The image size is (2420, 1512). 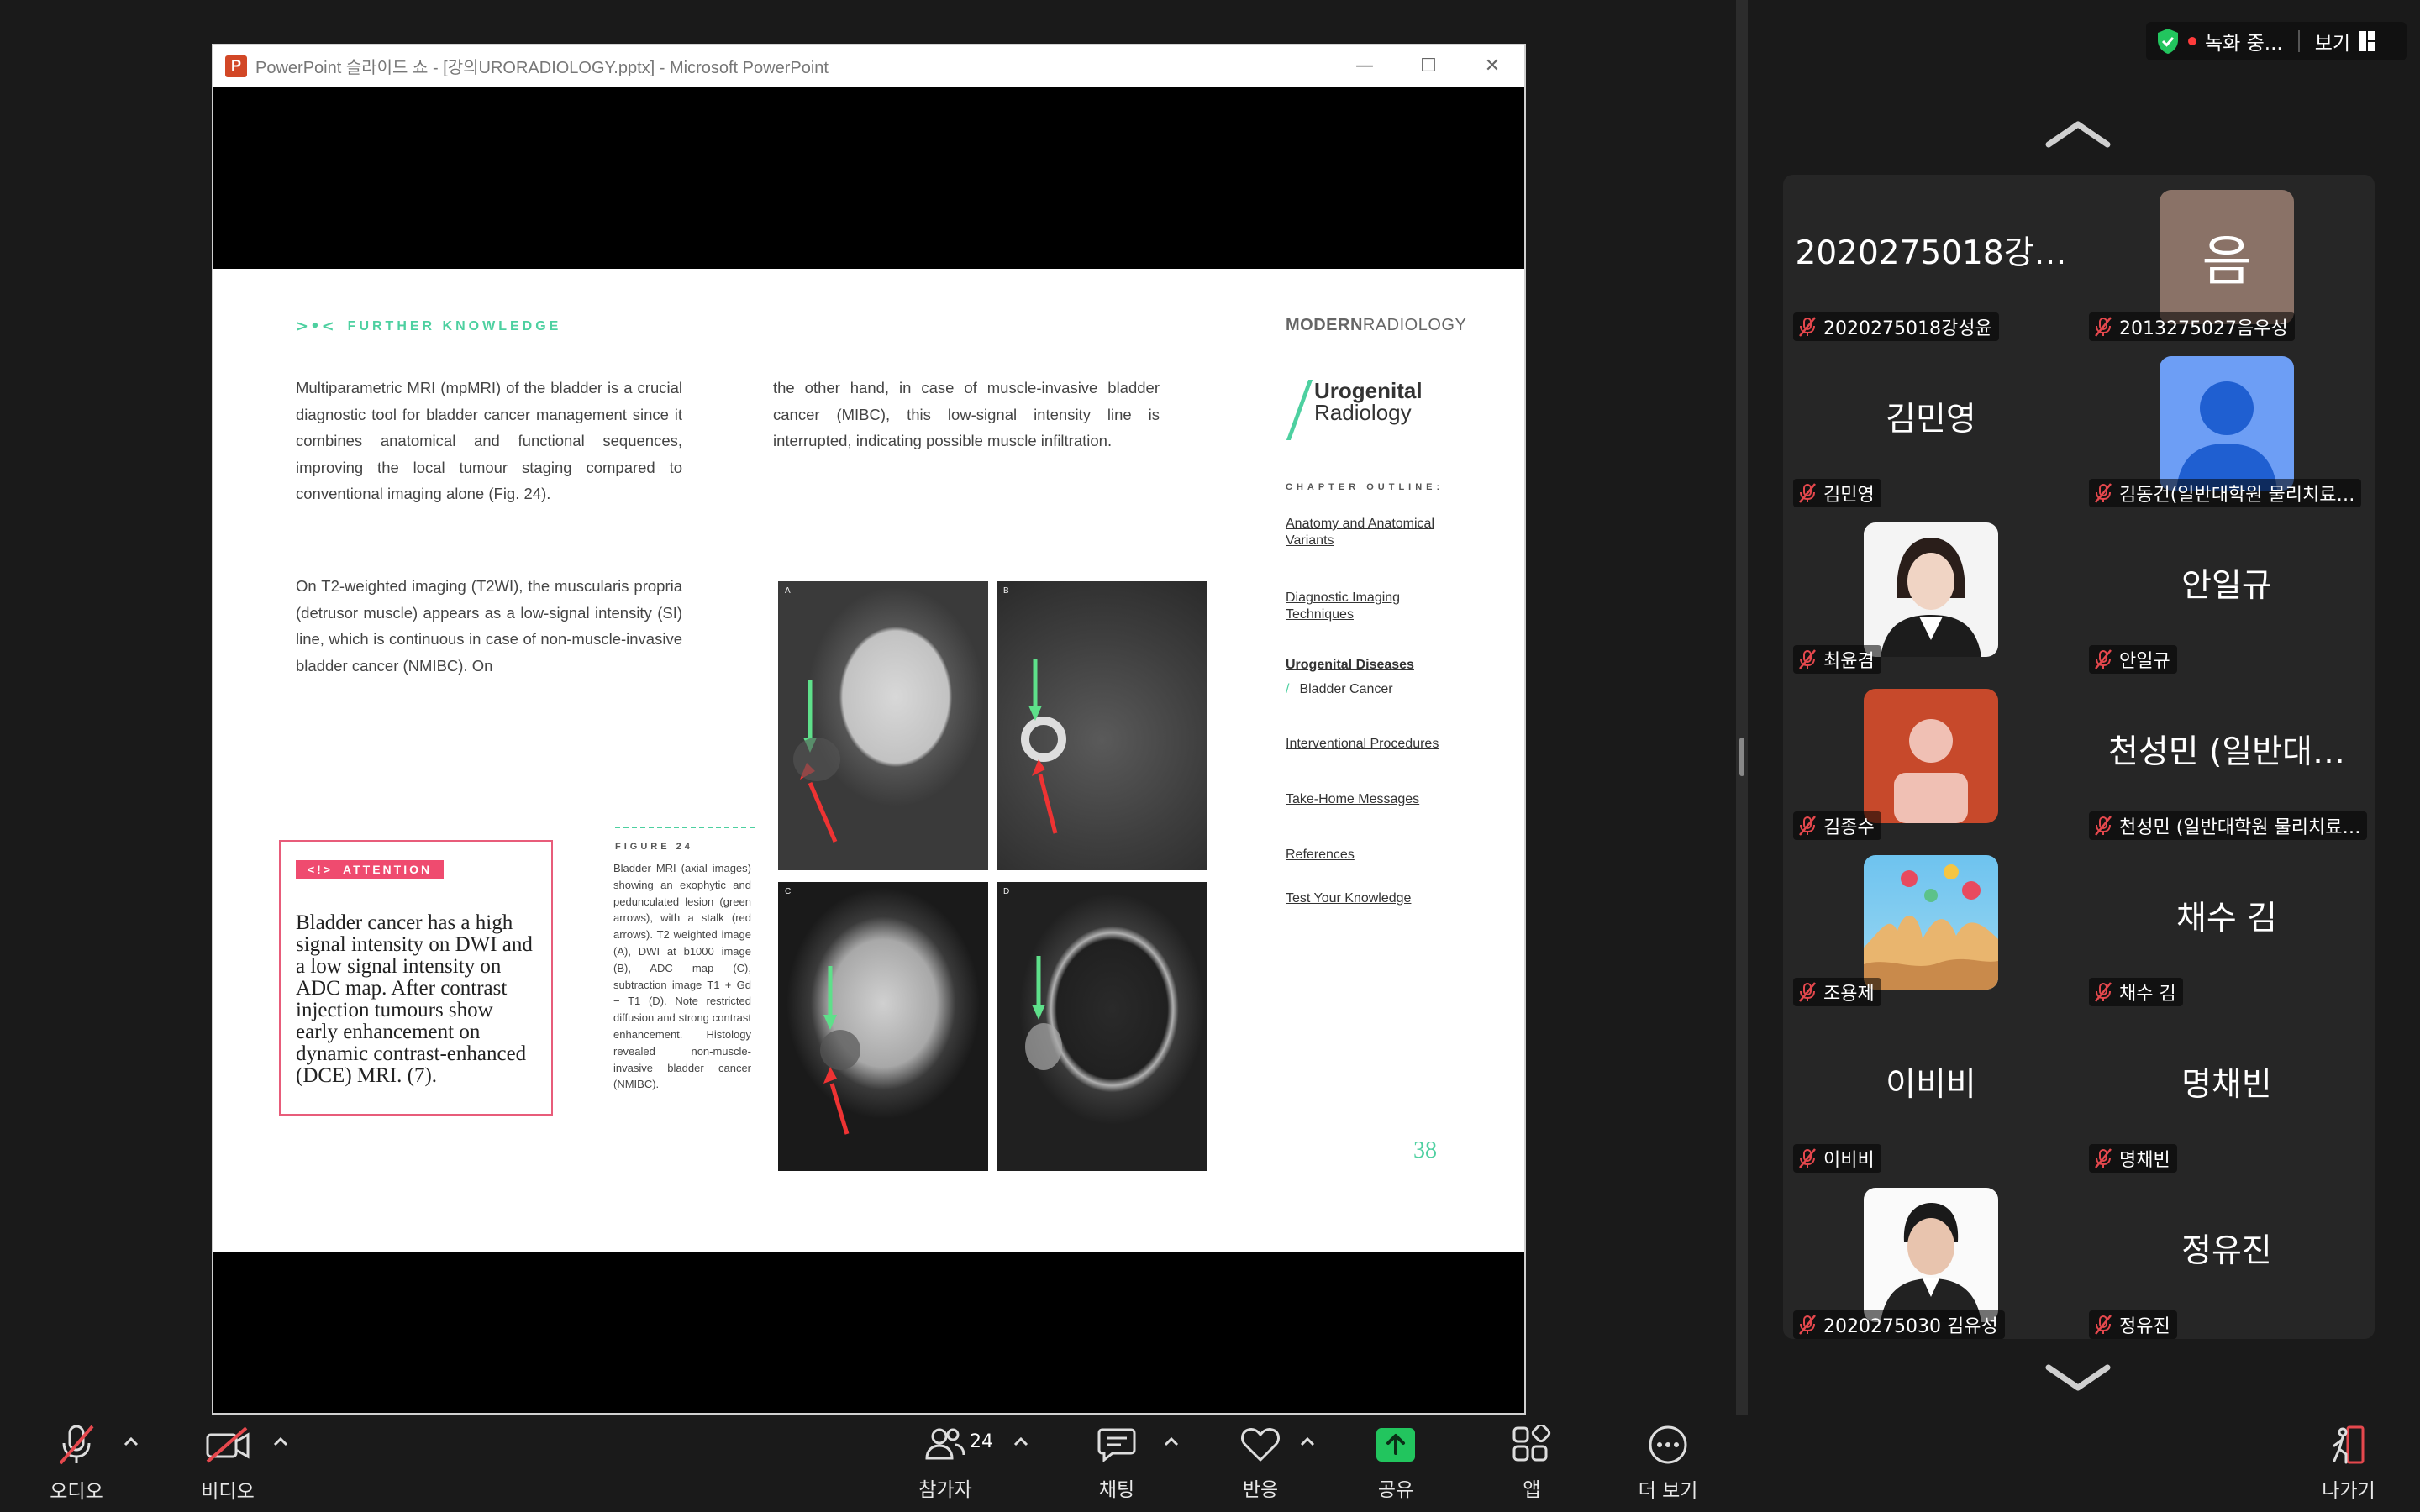 I want to click on panel-divider, so click(x=1742, y=707).